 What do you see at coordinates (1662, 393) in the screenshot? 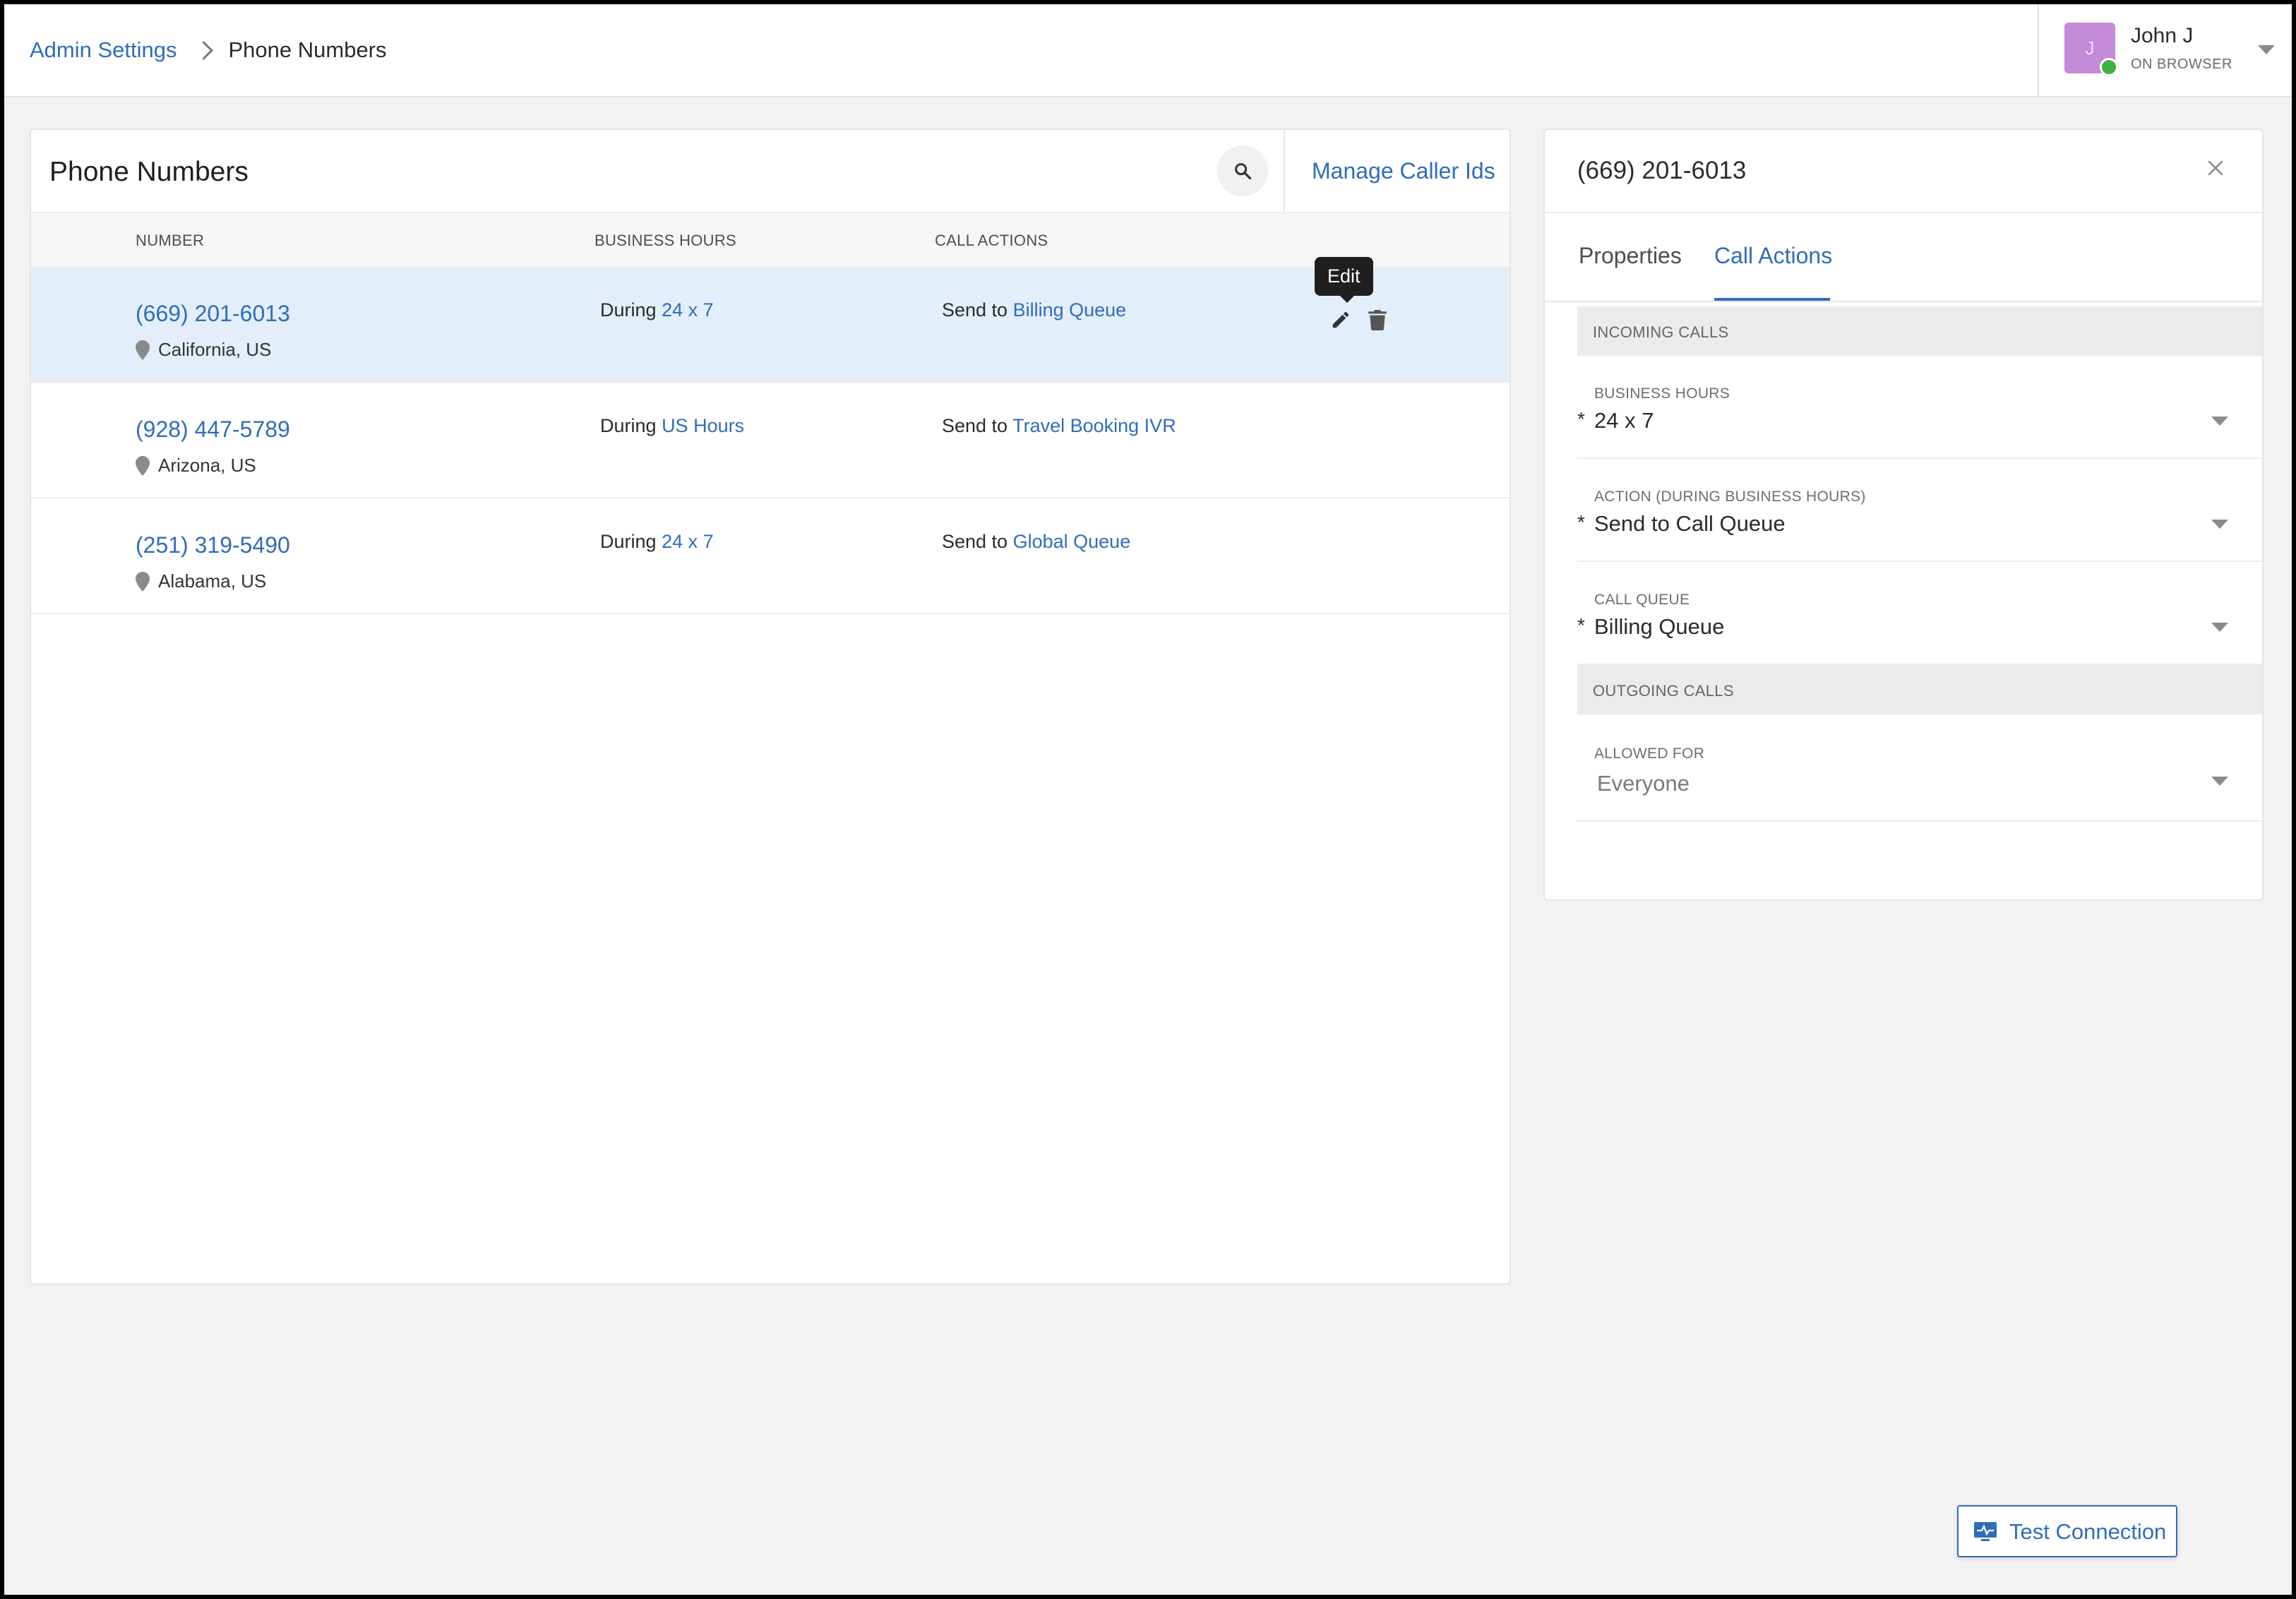
I see `field-label: BUSINESS HOURS` at bounding box center [1662, 393].